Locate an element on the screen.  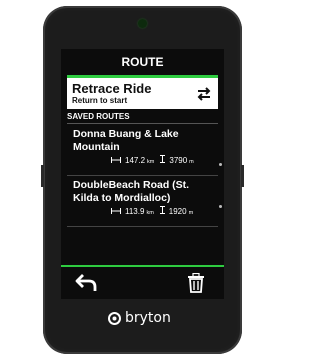
retrace-ride-title: Retrace Ride is located at coordinates (112, 88).